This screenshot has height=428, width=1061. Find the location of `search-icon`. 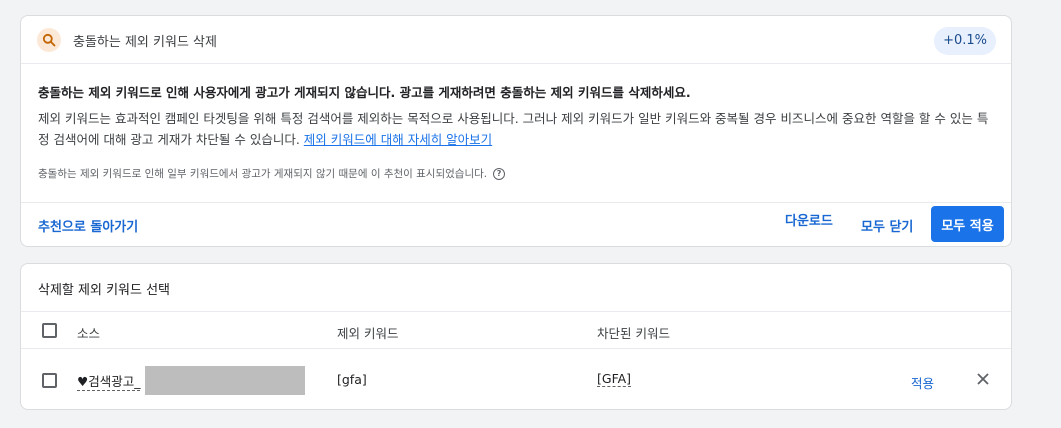

search-icon is located at coordinates (49, 40).